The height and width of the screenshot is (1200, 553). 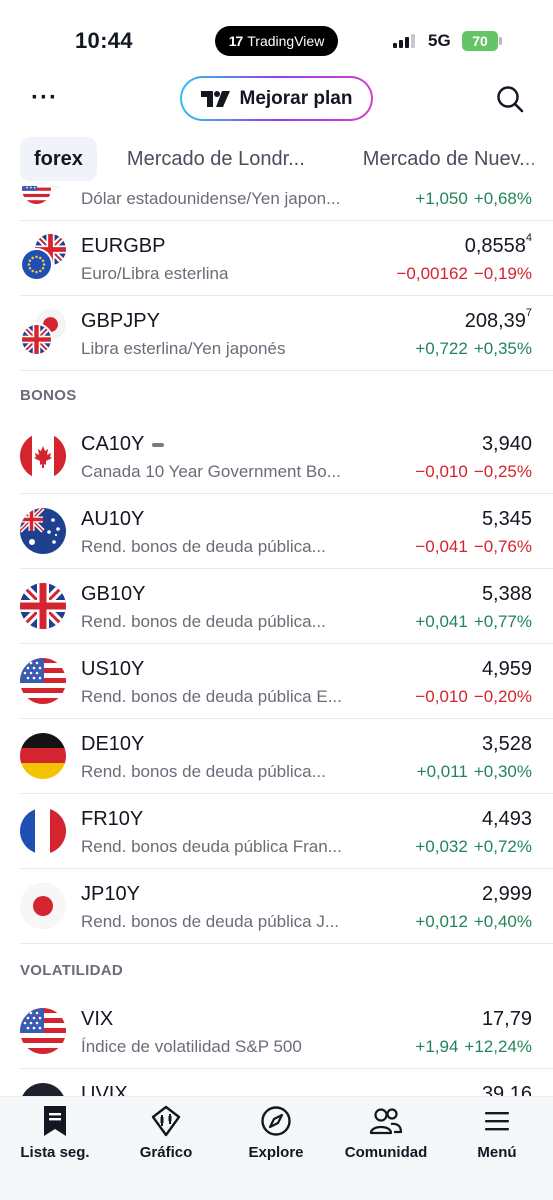 I want to click on clock: 10:44, so click(x=104, y=40).